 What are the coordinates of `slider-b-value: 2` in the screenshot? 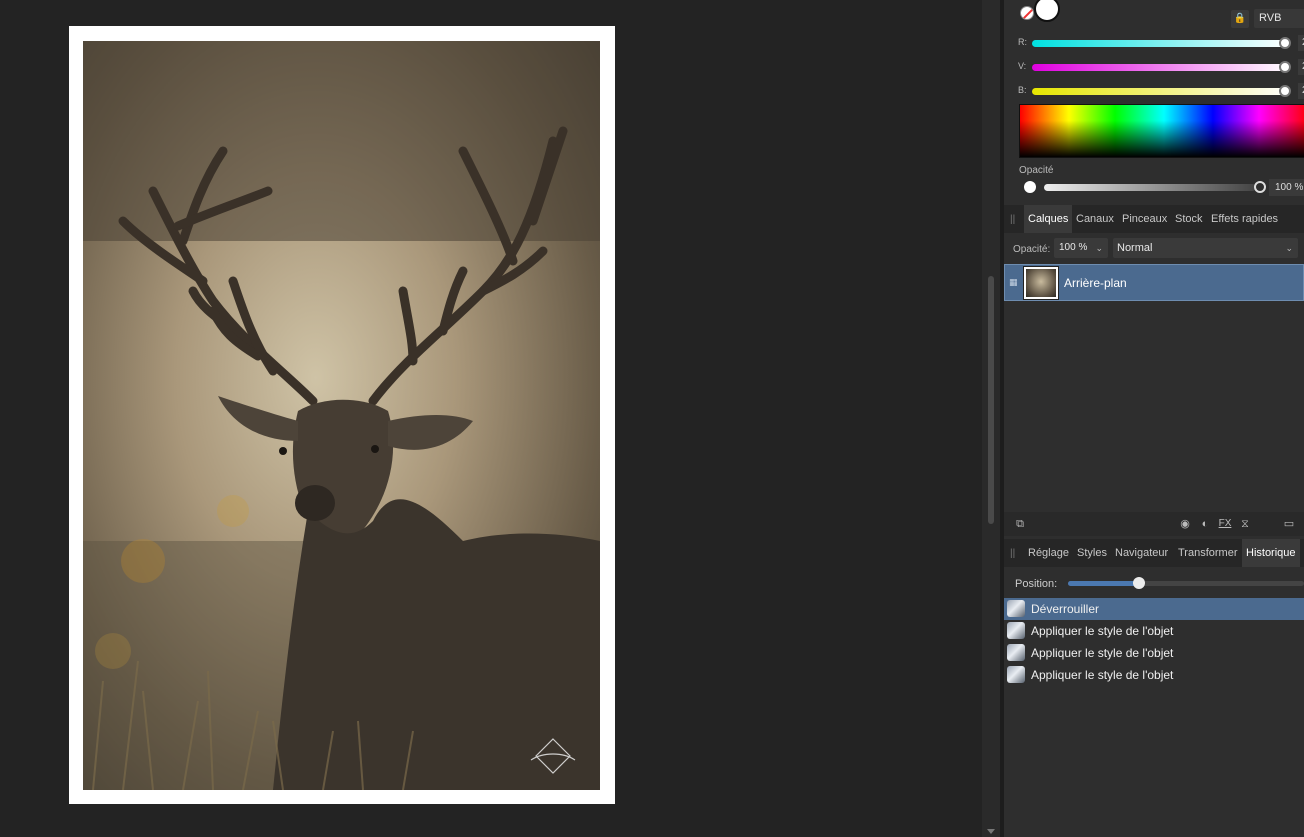 It's located at (1301, 91).